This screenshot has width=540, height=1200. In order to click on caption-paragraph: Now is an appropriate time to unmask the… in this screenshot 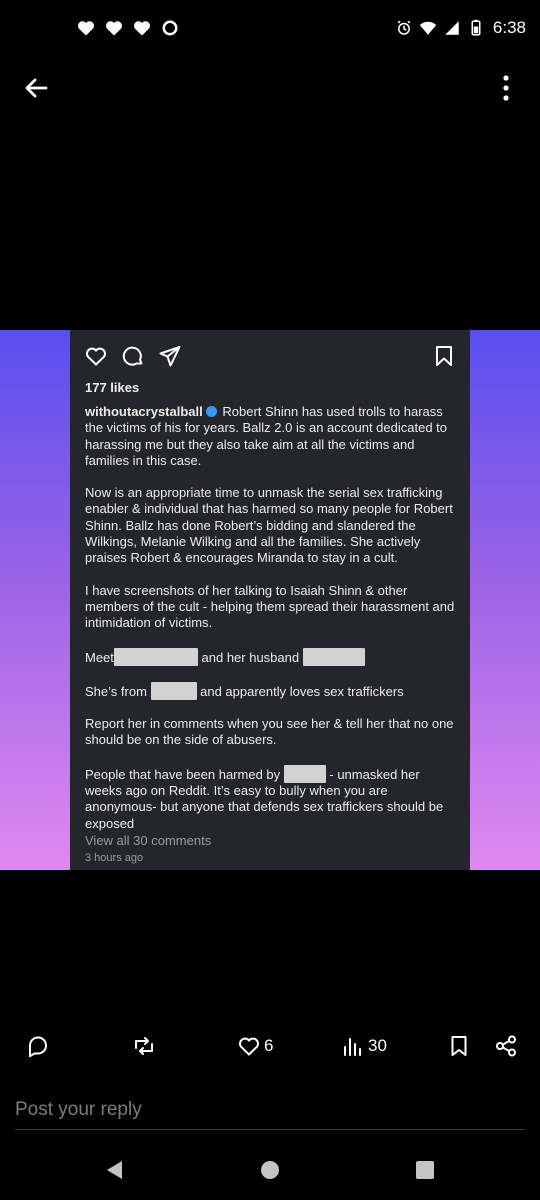, I will do `click(269, 525)`.